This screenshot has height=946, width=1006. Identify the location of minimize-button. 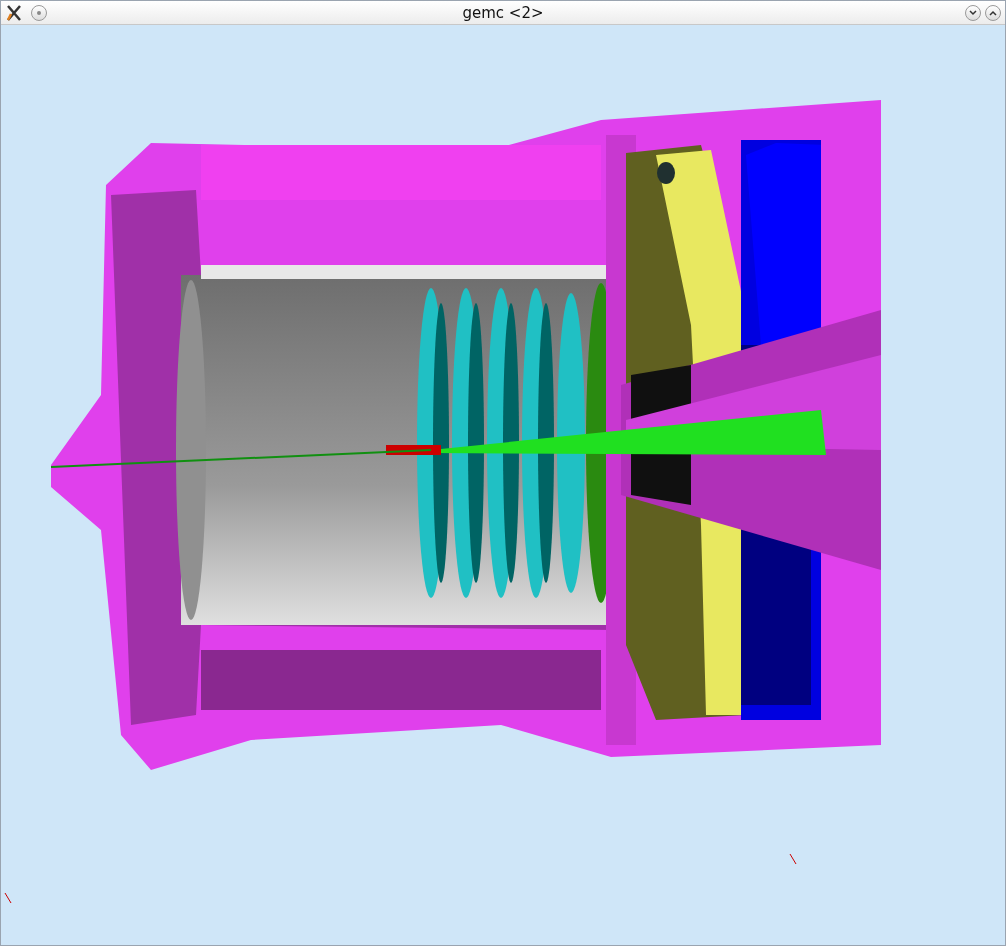
(973, 12).